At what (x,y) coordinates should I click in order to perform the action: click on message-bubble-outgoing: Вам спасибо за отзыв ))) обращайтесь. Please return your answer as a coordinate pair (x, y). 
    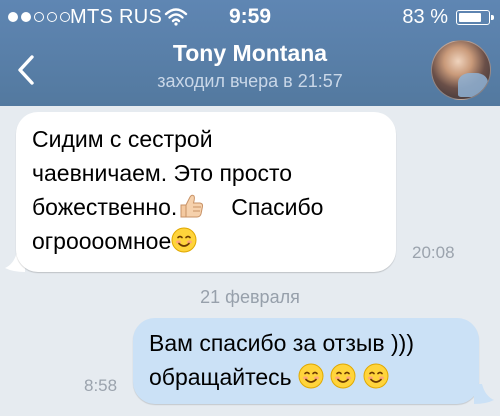
    Looking at the image, I should click on (306, 361).